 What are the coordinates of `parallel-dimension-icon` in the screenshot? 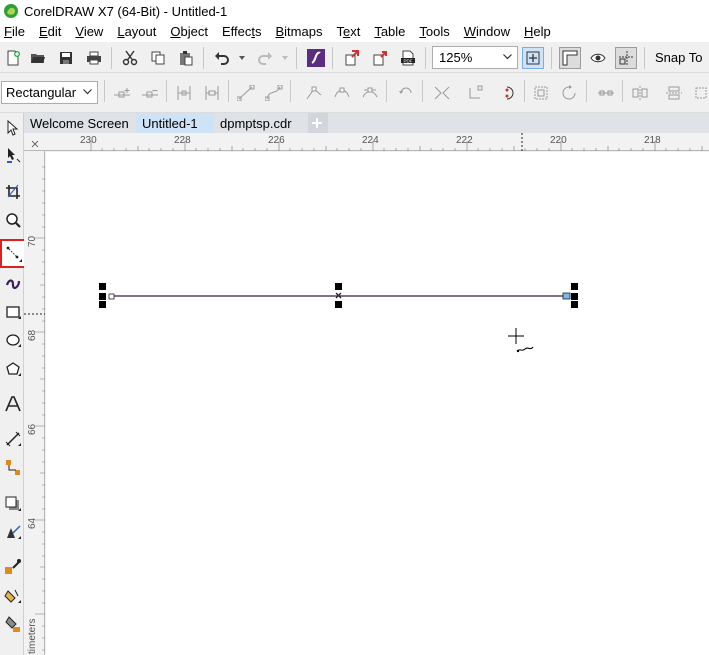 It's located at (13, 439).